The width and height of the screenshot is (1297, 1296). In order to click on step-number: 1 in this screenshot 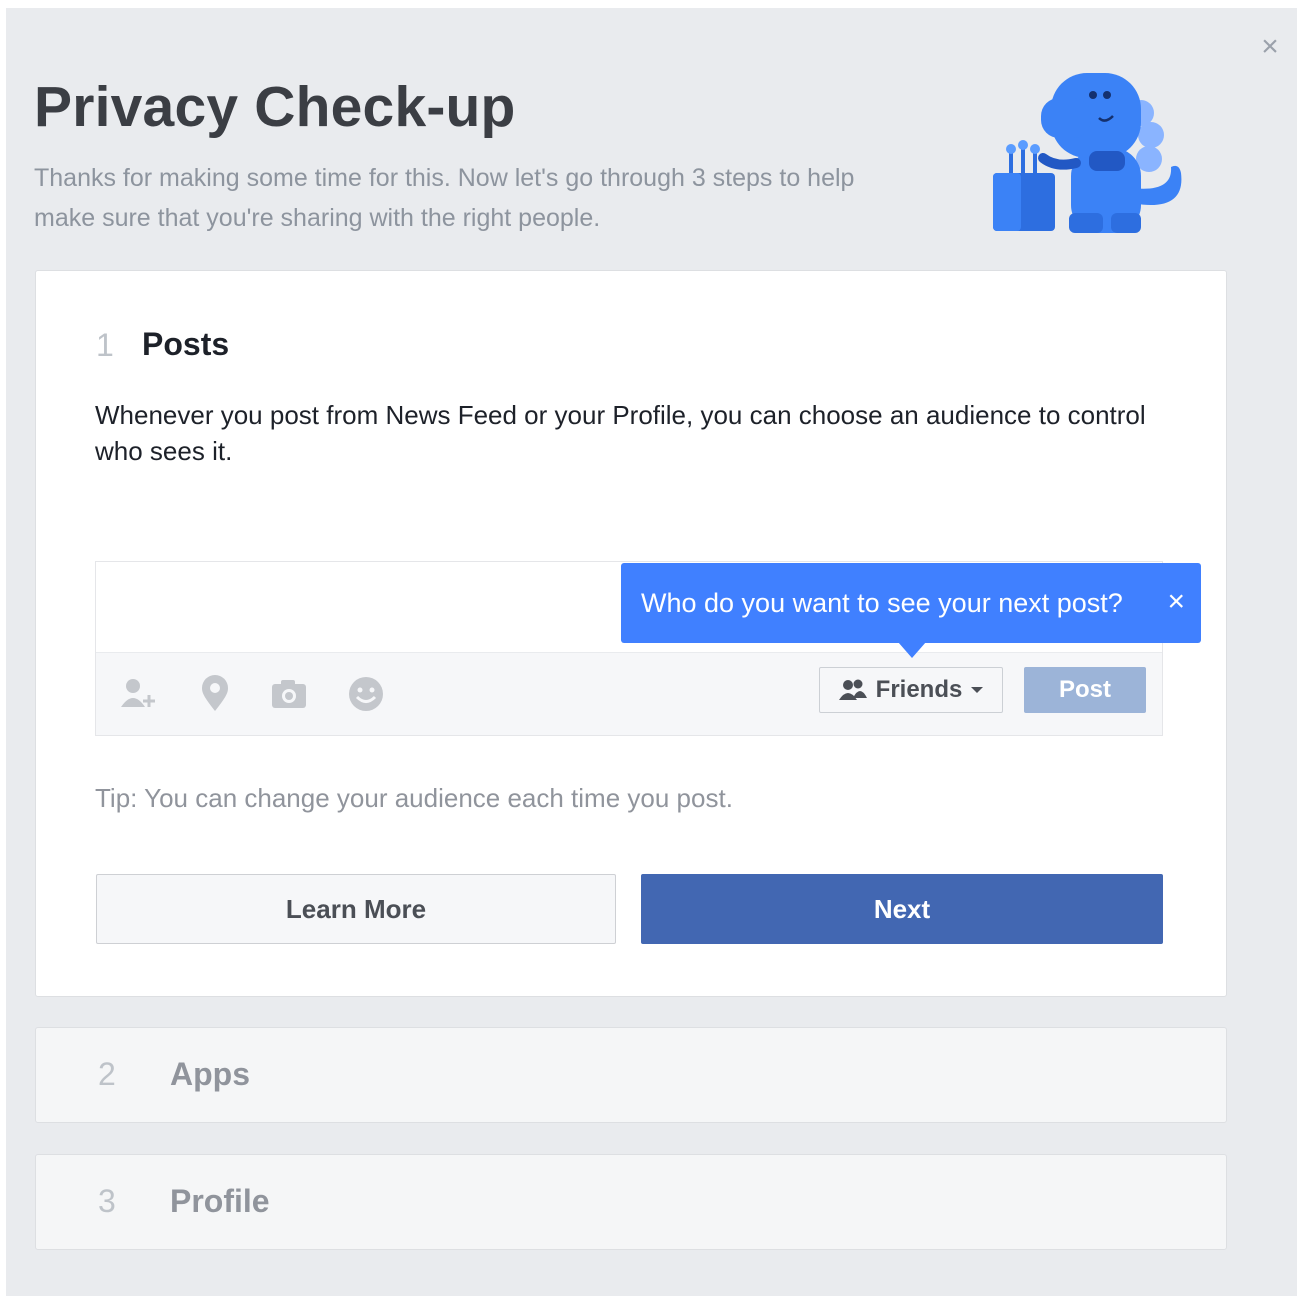, I will do `click(105, 345)`.